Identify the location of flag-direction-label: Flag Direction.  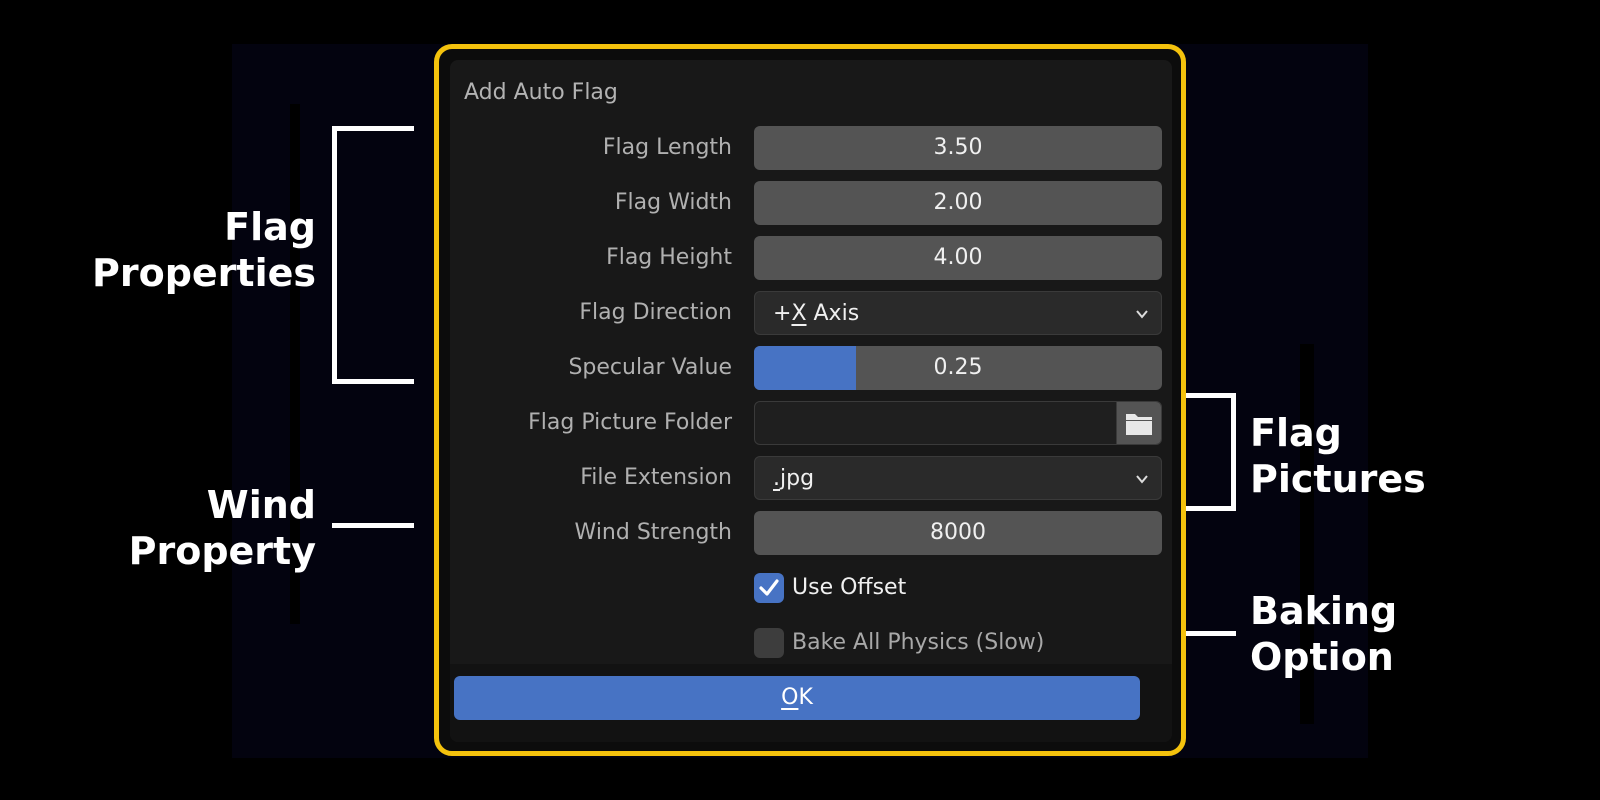
(655, 312).